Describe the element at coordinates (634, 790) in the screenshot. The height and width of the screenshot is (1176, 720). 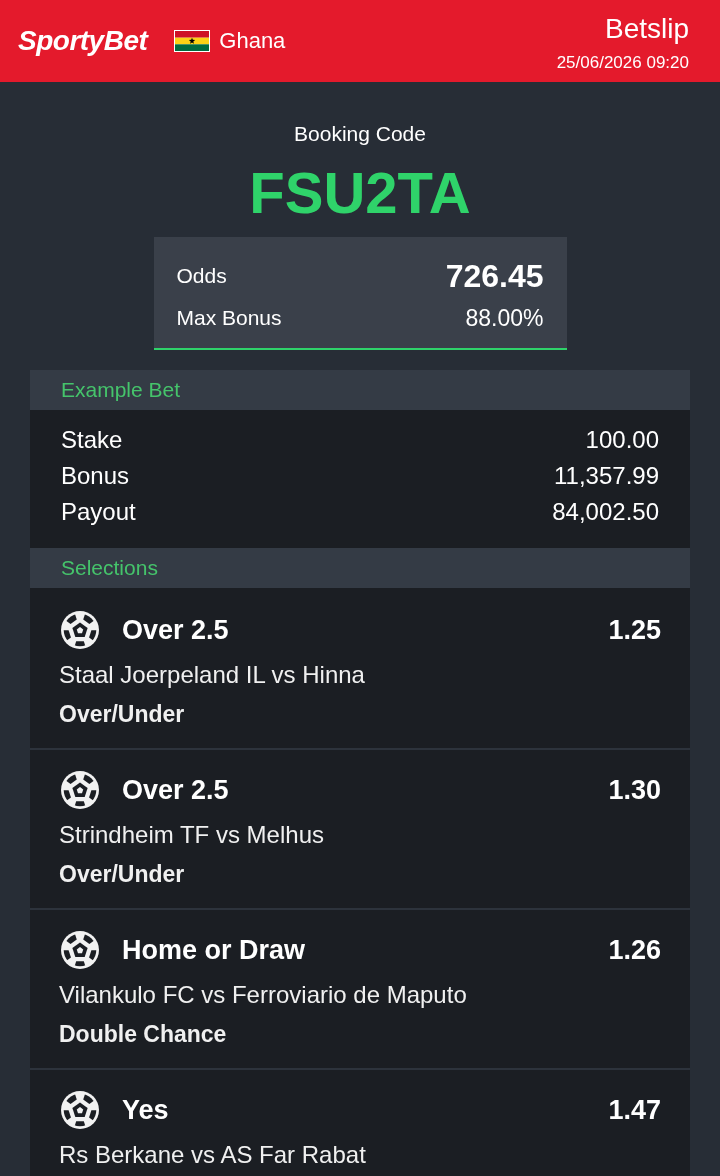
I see `selection-odds: 1.30` at that location.